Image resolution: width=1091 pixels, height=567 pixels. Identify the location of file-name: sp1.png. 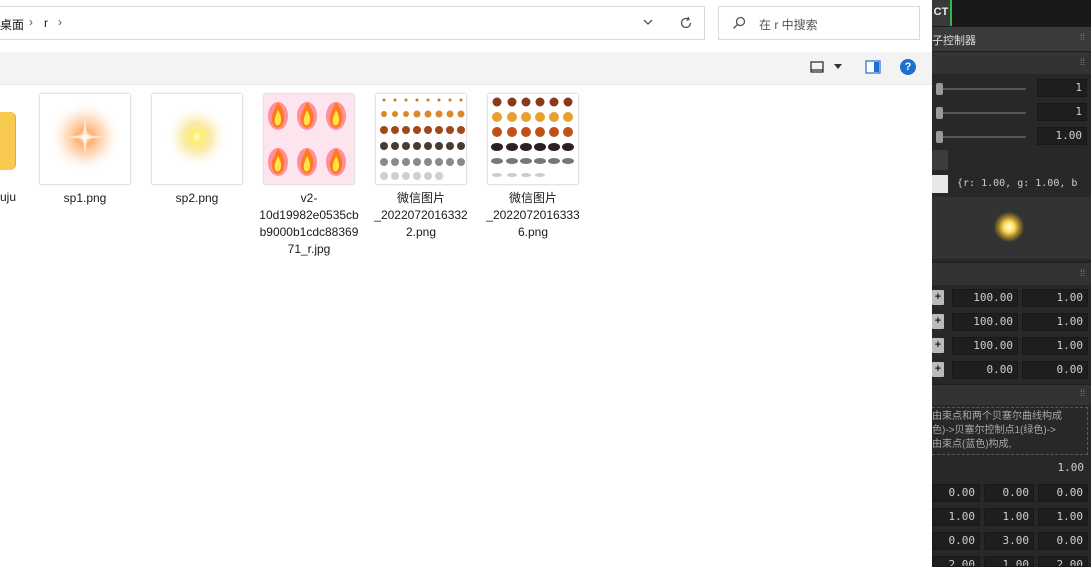
(85, 198).